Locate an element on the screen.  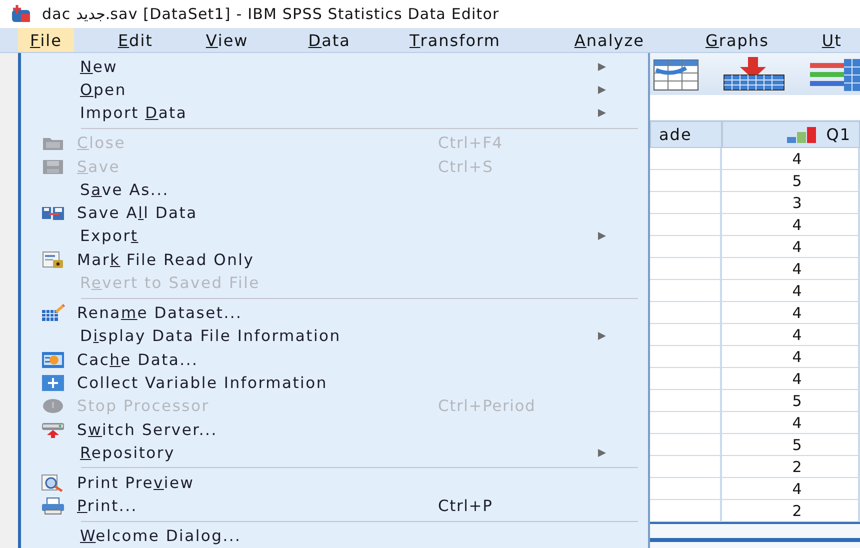
columns-bars-icon is located at coordinates (834, 74).